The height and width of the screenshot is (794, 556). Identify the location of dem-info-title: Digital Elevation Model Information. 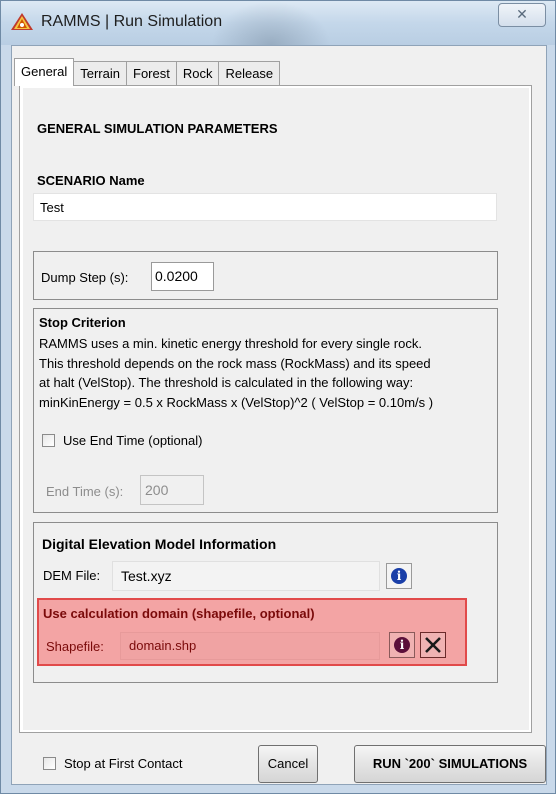
(159, 544).